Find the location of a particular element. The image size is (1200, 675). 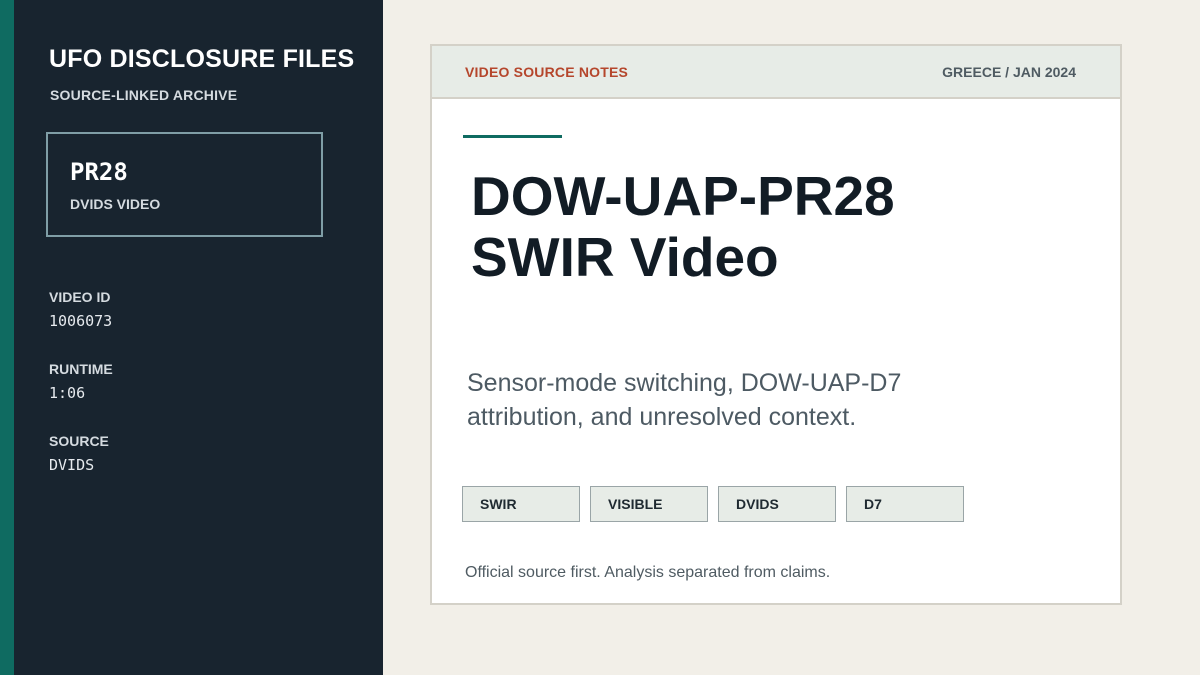

meta-label: SOURCE is located at coordinates (79, 441).